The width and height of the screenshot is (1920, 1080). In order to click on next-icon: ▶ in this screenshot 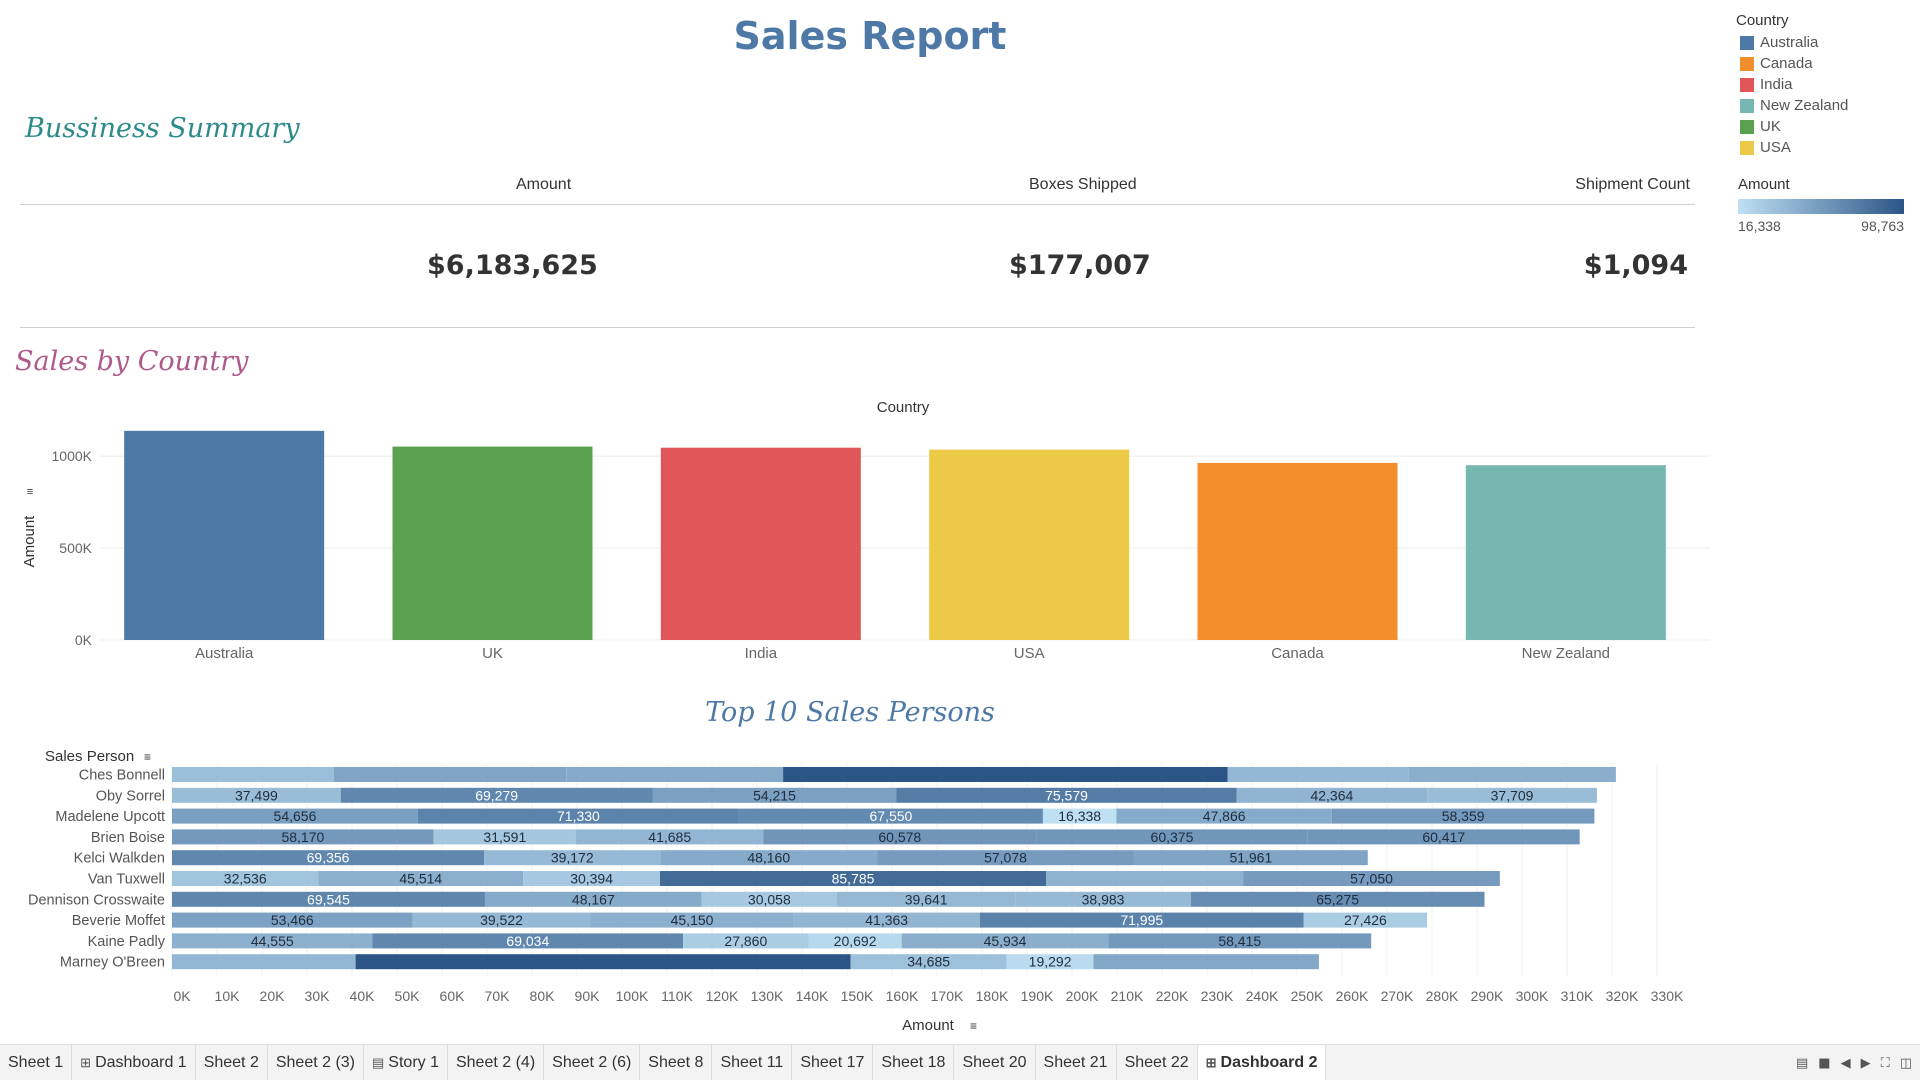, I will do `click(1866, 1063)`.